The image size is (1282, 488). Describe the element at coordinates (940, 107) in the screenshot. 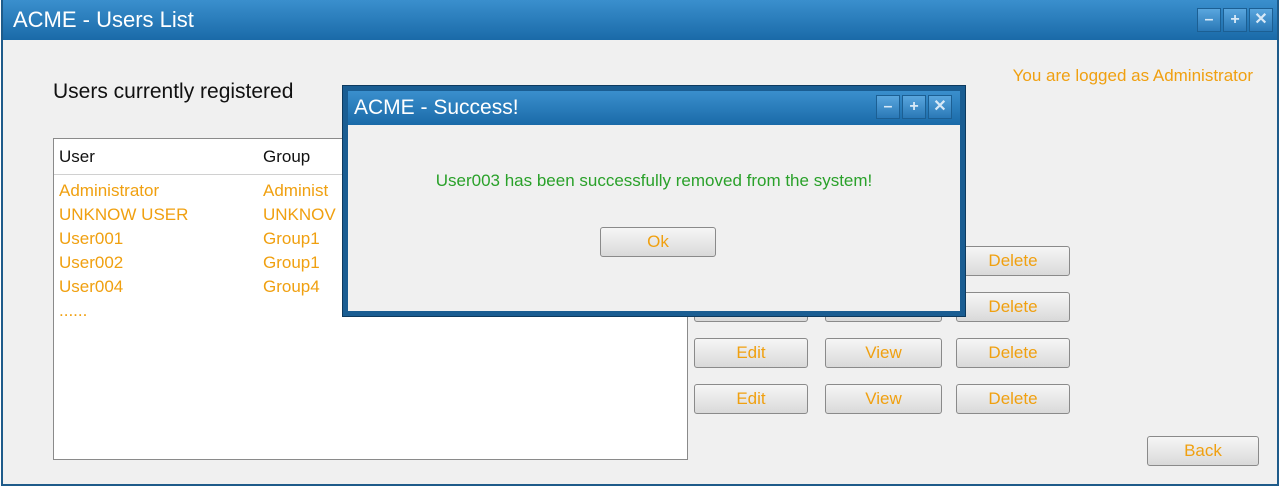

I see `dialog-close-icon: ✕` at that location.